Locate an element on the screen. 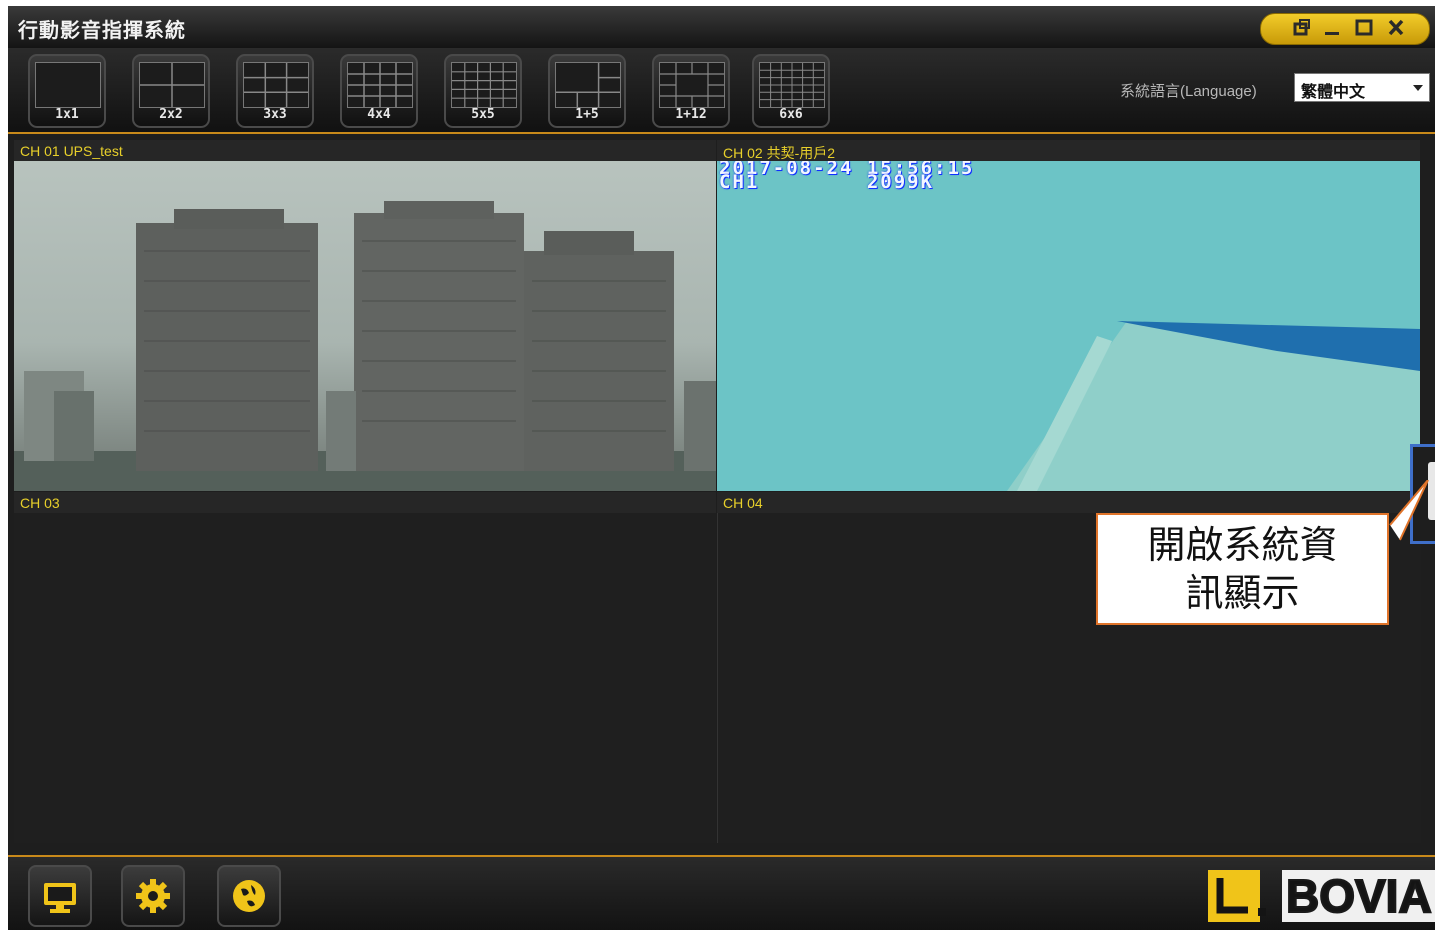 The height and width of the screenshot is (930, 1435). monitor-button is located at coordinates (60, 896).